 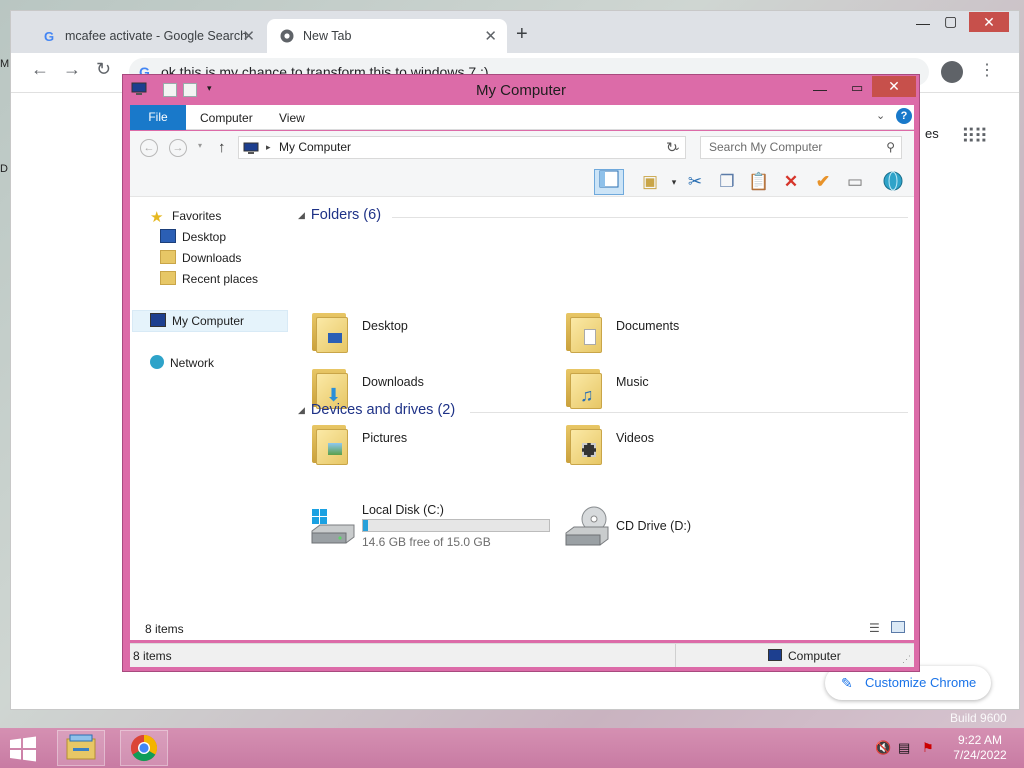 I want to click on folder-label: Videos, so click(x=635, y=438).